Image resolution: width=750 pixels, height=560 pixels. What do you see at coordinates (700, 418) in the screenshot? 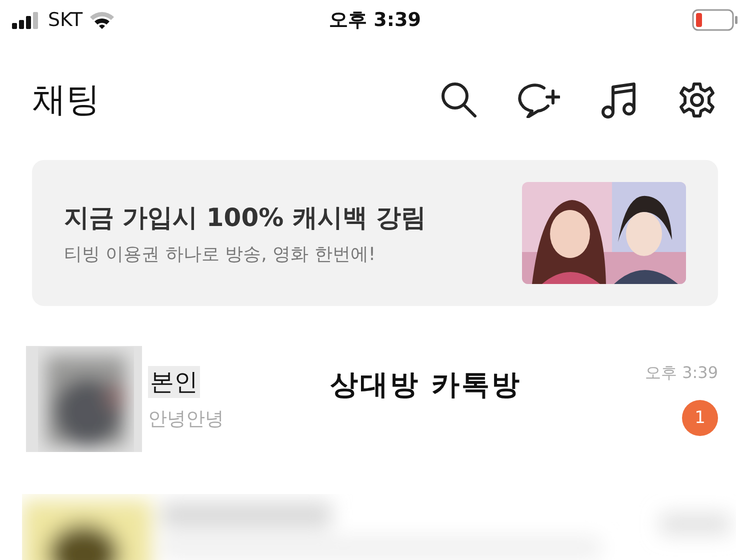
I see `unread-count: 1` at bounding box center [700, 418].